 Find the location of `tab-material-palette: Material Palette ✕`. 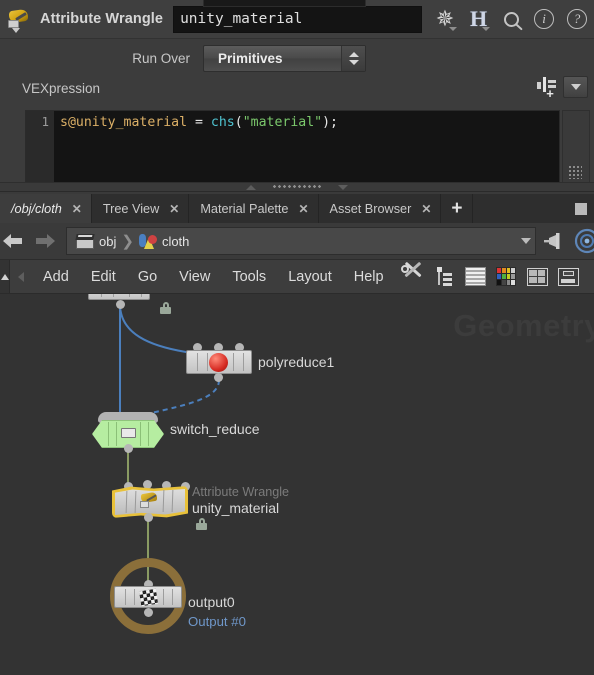

tab-material-palette: Material Palette ✕ is located at coordinates (254, 208).